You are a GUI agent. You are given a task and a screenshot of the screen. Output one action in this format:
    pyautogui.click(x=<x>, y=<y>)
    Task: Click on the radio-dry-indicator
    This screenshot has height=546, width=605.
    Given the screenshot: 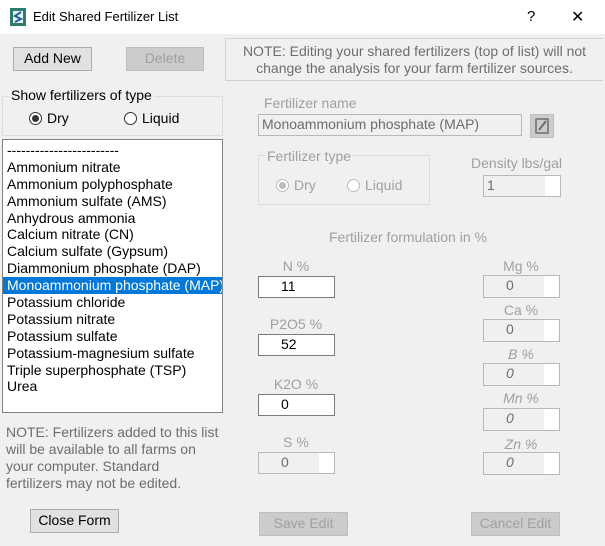 What is the action you would take?
    pyautogui.click(x=35, y=118)
    